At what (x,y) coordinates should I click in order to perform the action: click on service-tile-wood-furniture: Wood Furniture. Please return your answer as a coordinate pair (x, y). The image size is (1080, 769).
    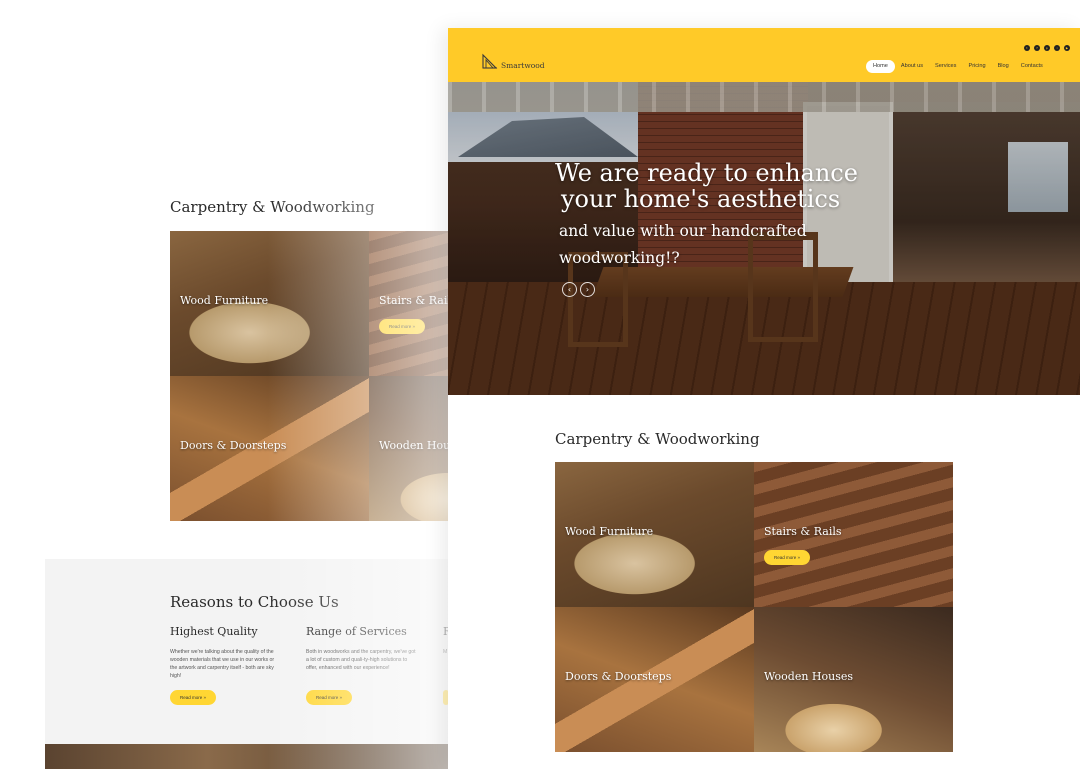
    Looking at the image, I should click on (654, 534).